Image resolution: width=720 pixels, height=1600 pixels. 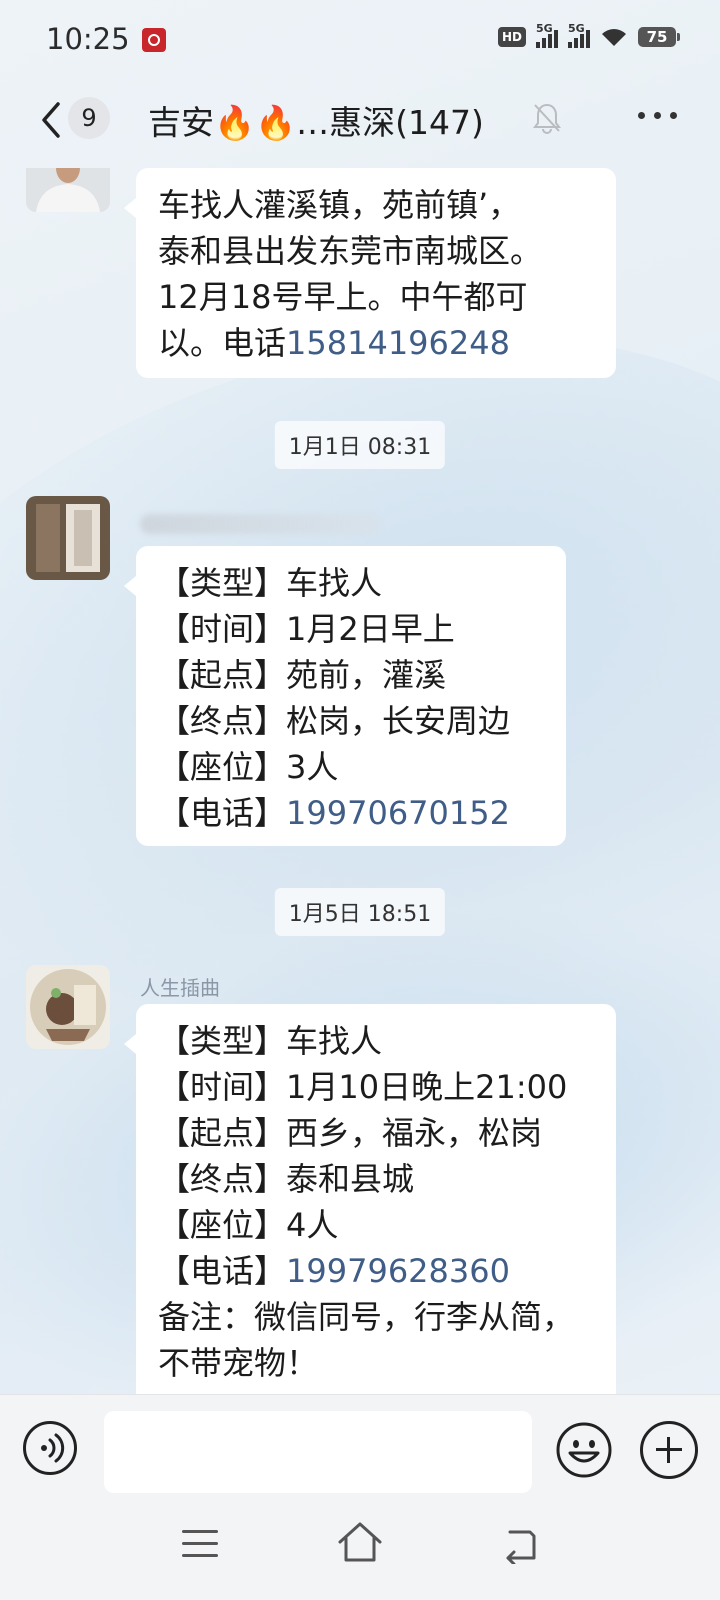 I want to click on message-text: 备注：微信同号，行李从简，, so click(x=366, y=1317).